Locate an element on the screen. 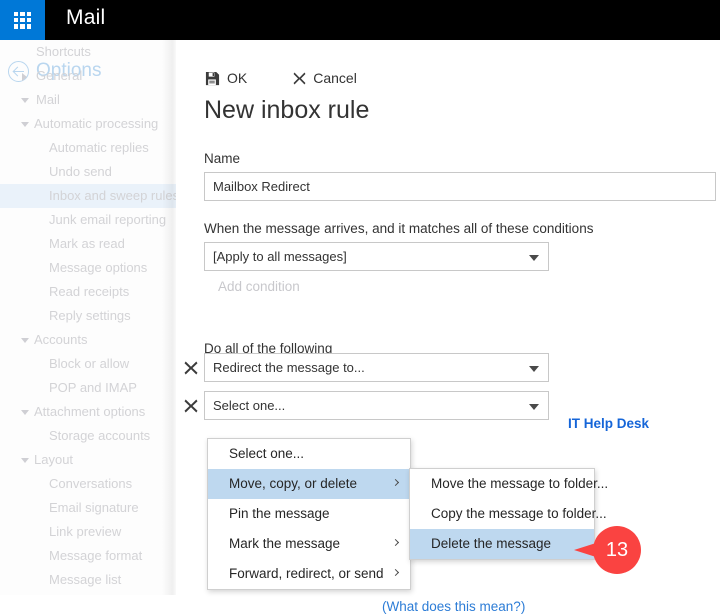  sidebar-item-label: POP and IMAP is located at coordinates (93, 387).